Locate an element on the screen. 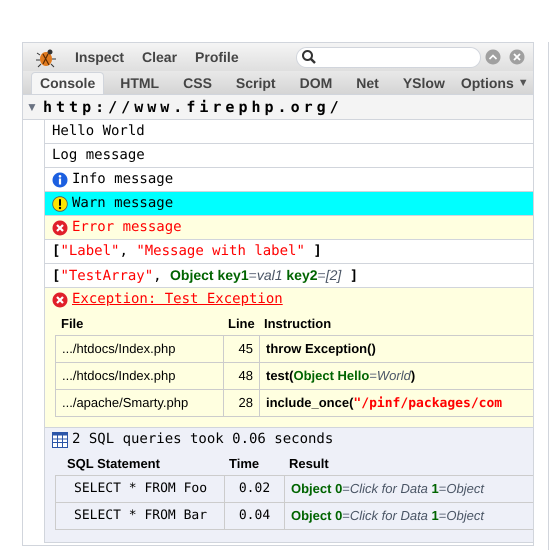  column-header: Instruction is located at coordinates (297, 324).